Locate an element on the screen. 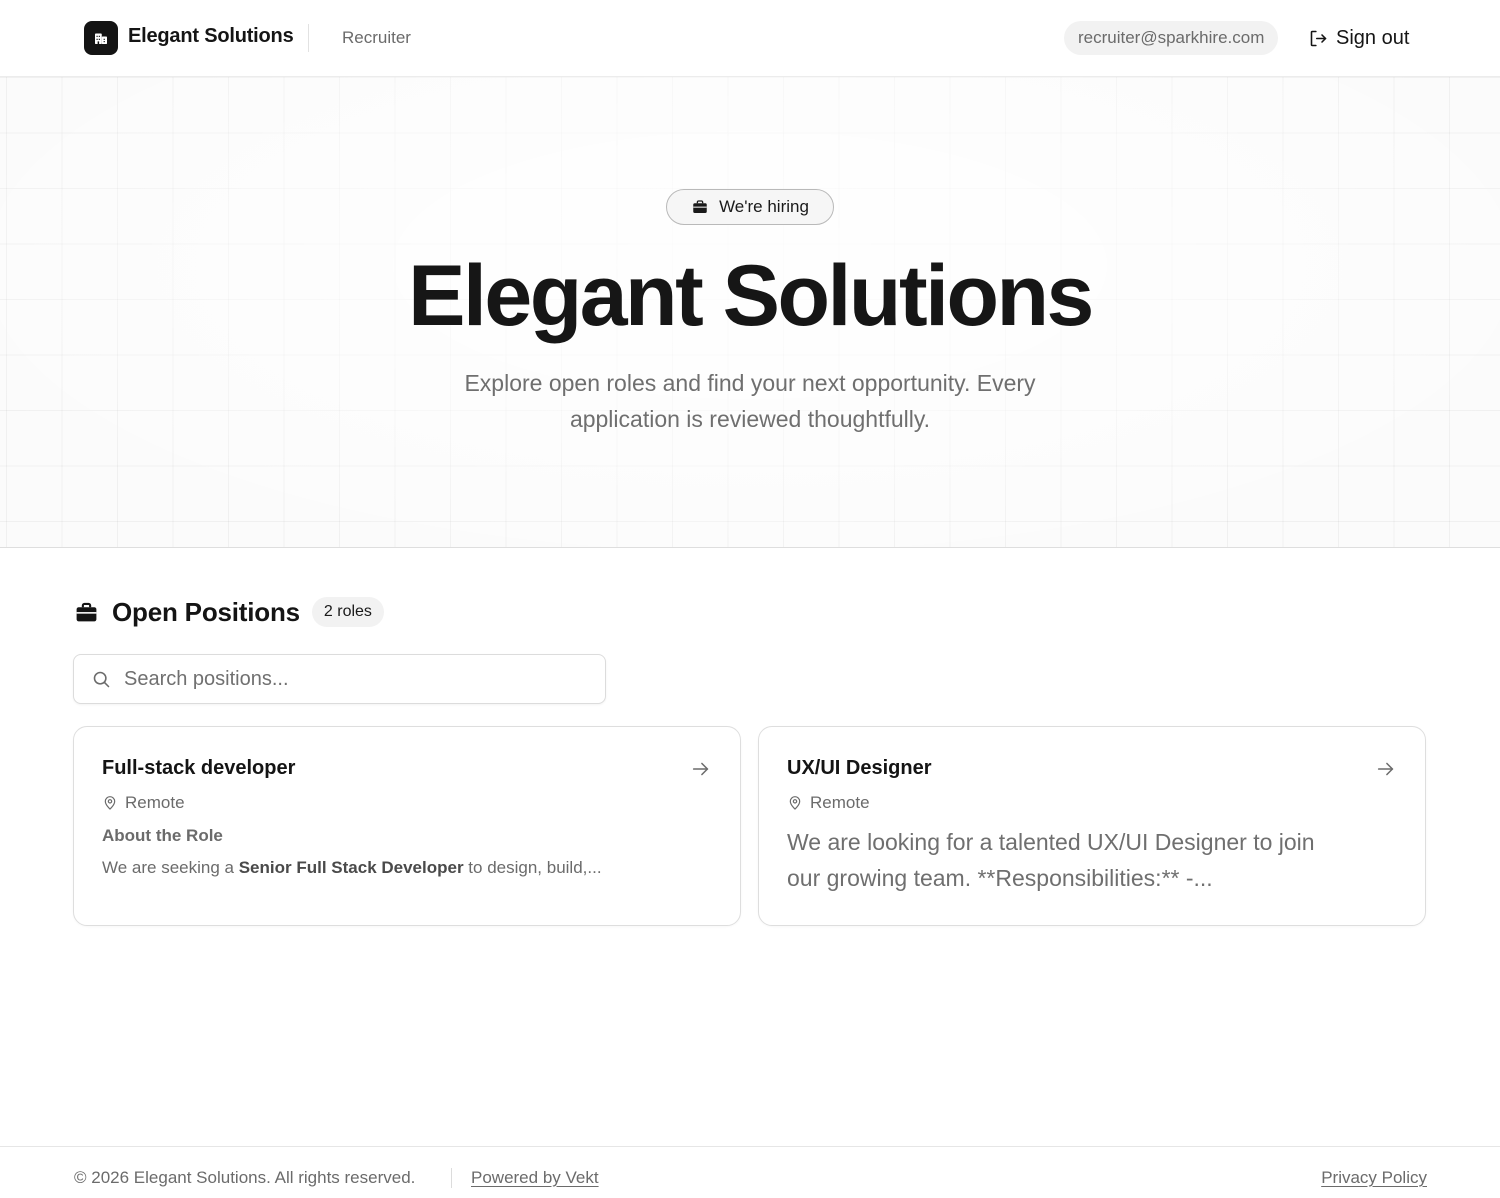  user-email-badge: recruiter@sparkhire.com is located at coordinates (1171, 38).